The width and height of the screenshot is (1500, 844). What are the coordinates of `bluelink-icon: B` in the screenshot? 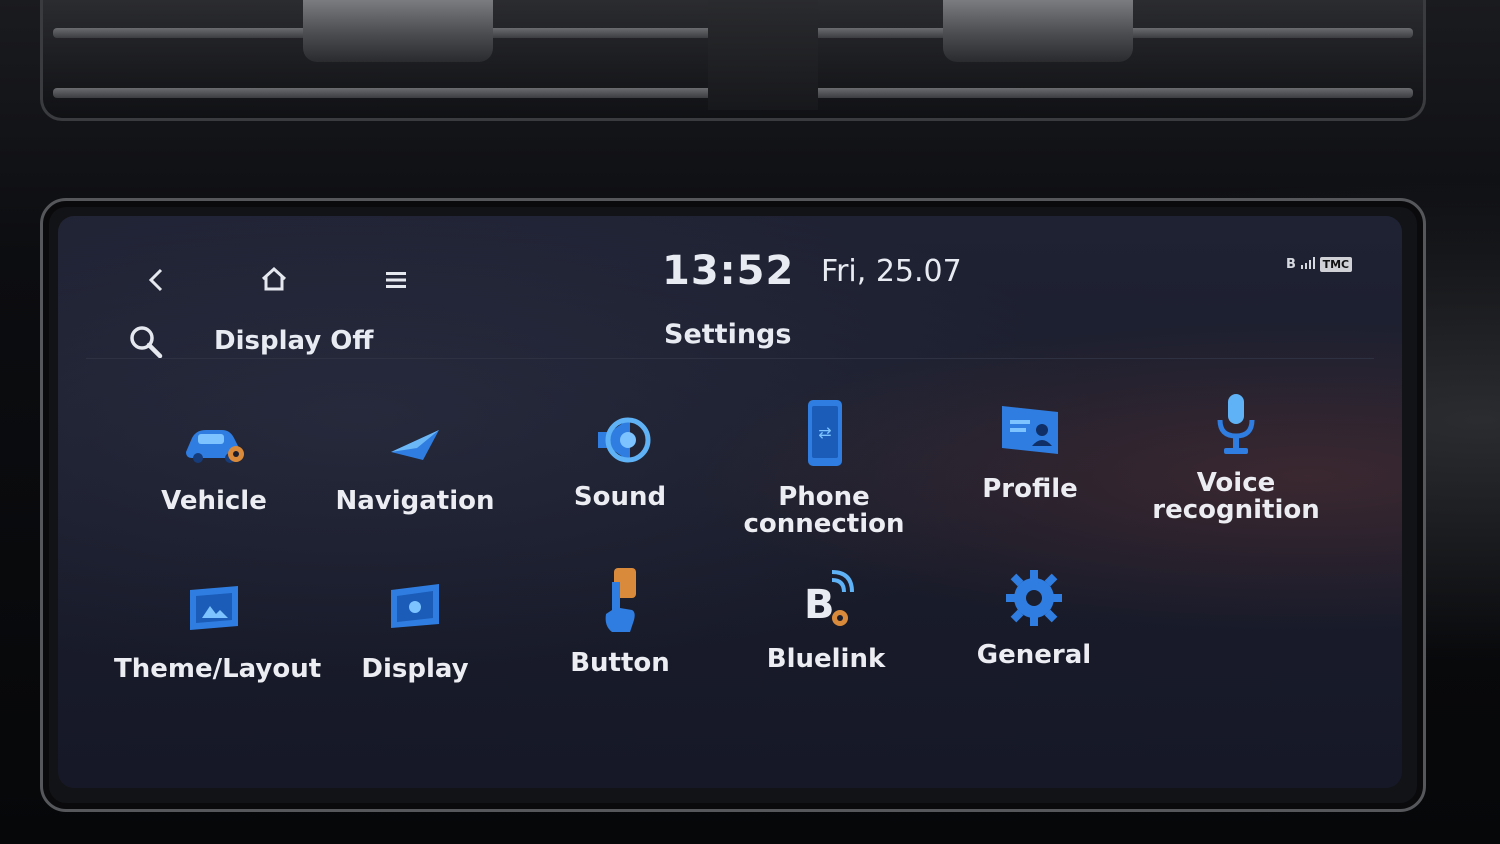 It's located at (826, 602).